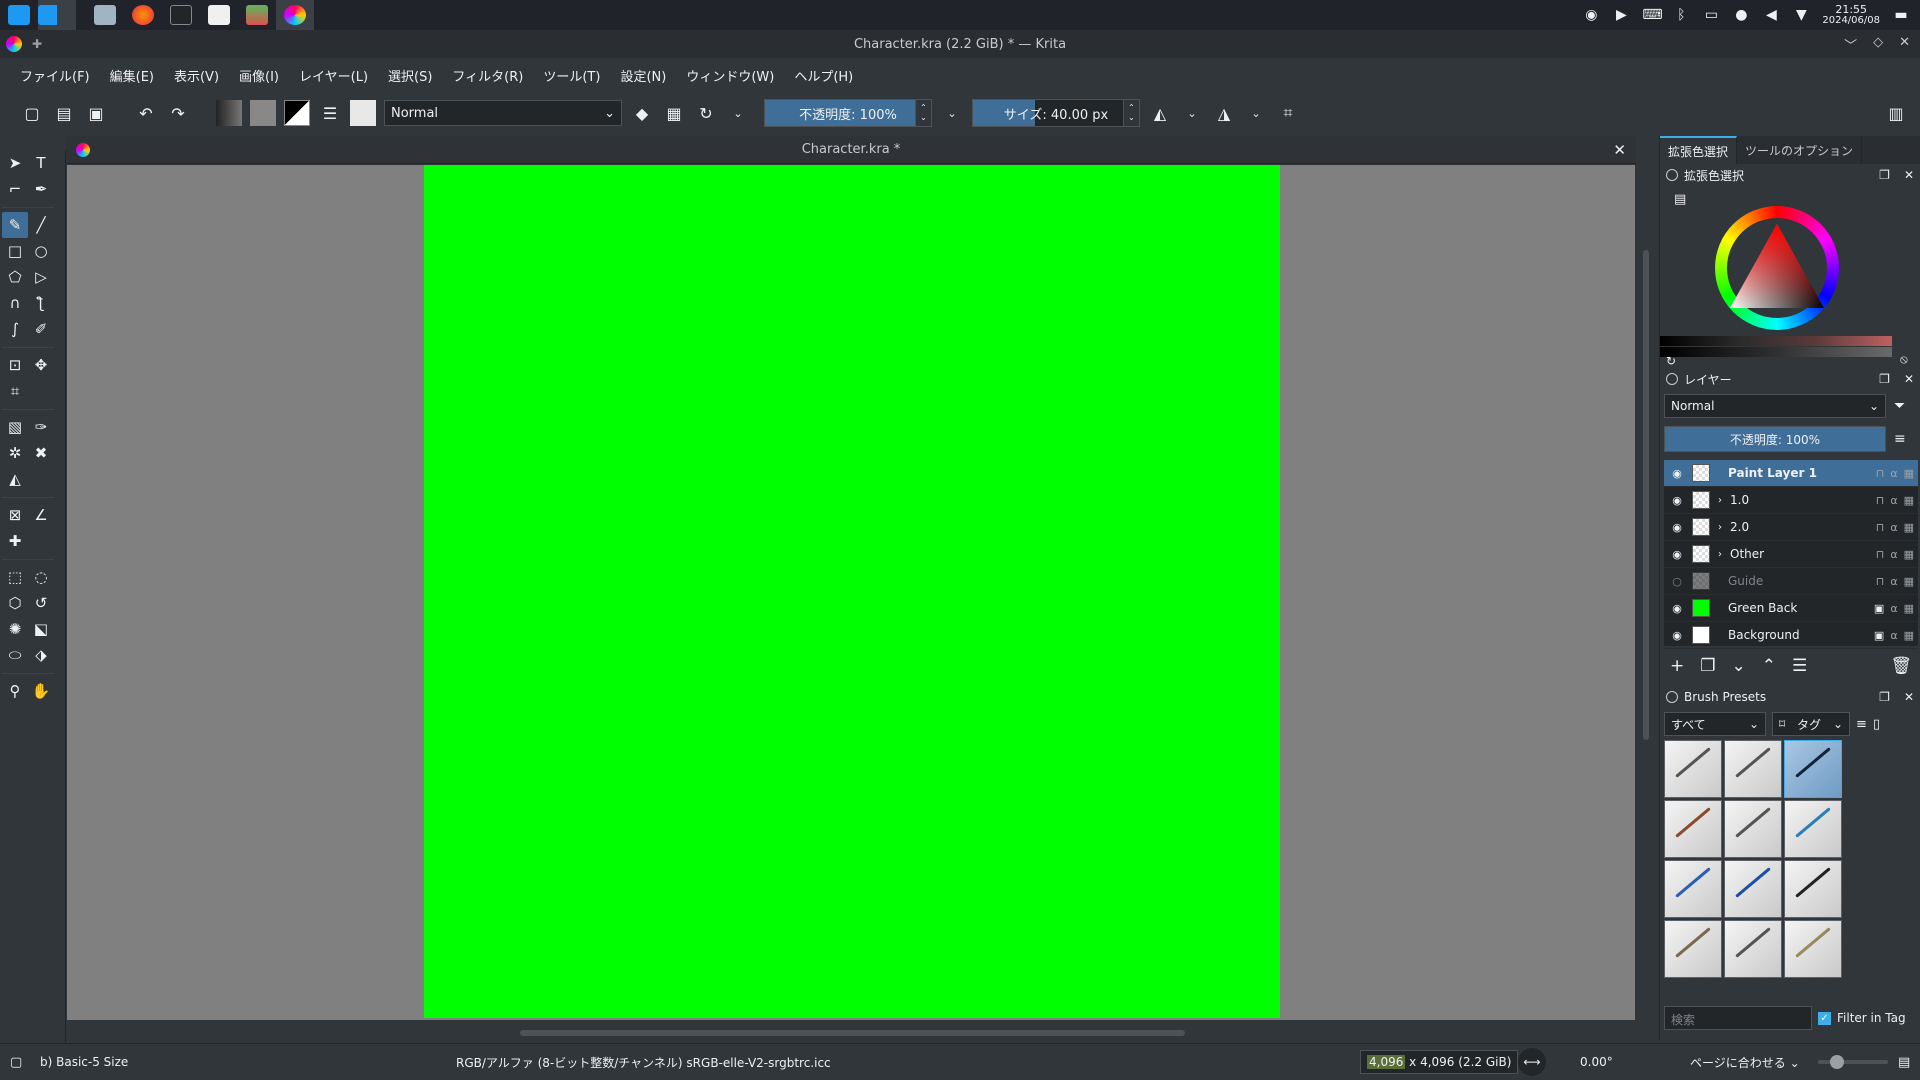 This screenshot has width=1920, height=1080. Describe the element at coordinates (1224, 113) in the screenshot. I see `mirror-vertical-icon: ◮` at that location.